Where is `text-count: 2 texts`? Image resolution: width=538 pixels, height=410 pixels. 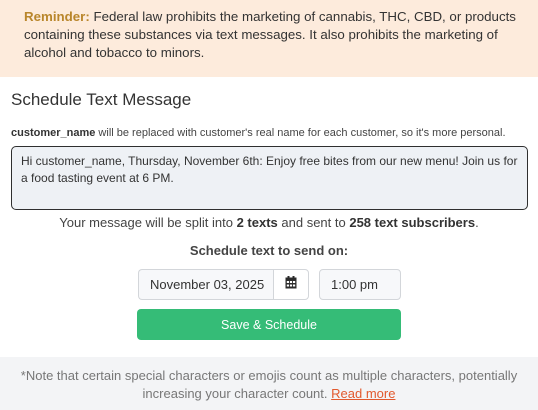
text-count: 2 texts is located at coordinates (257, 222).